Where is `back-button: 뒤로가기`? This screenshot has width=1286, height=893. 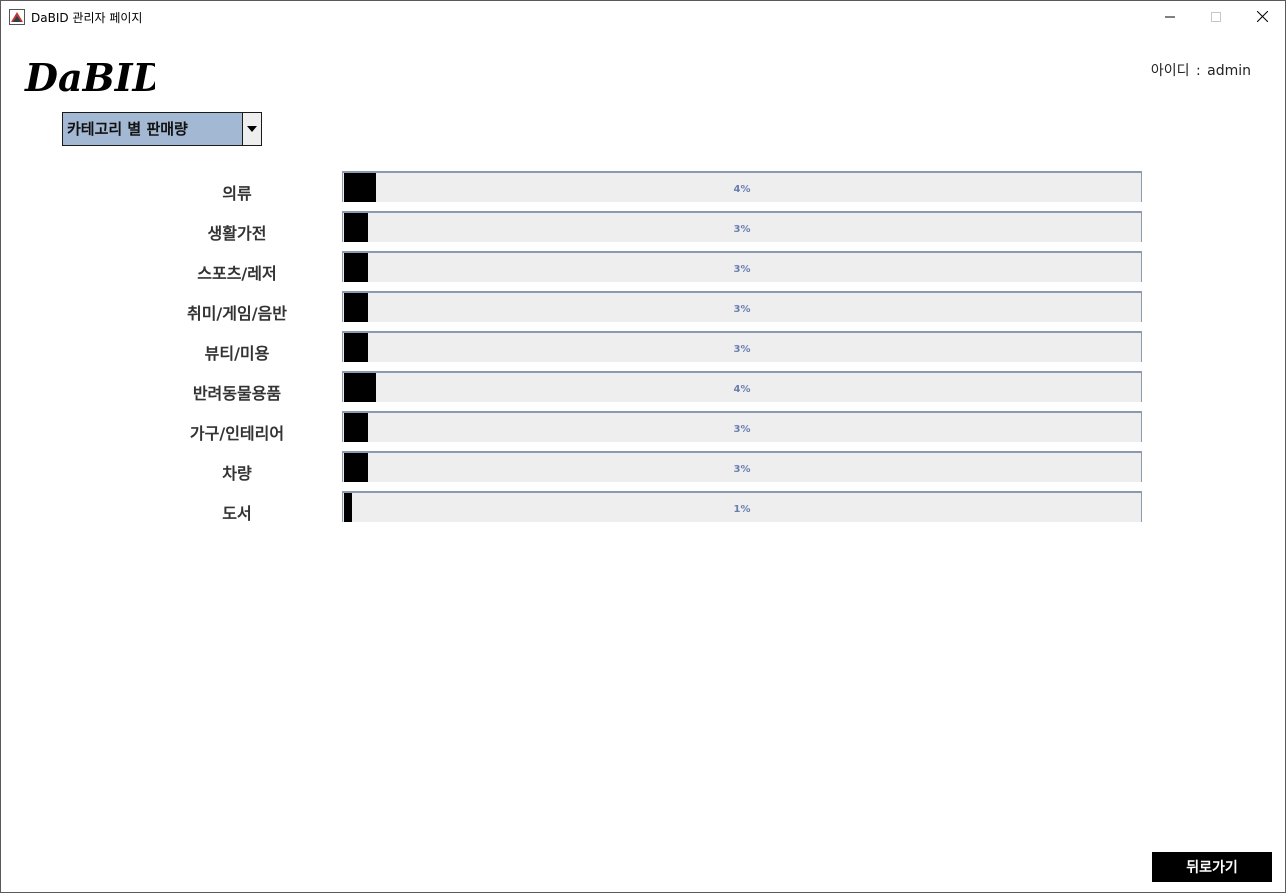 back-button: 뒤로가기 is located at coordinates (1212, 867).